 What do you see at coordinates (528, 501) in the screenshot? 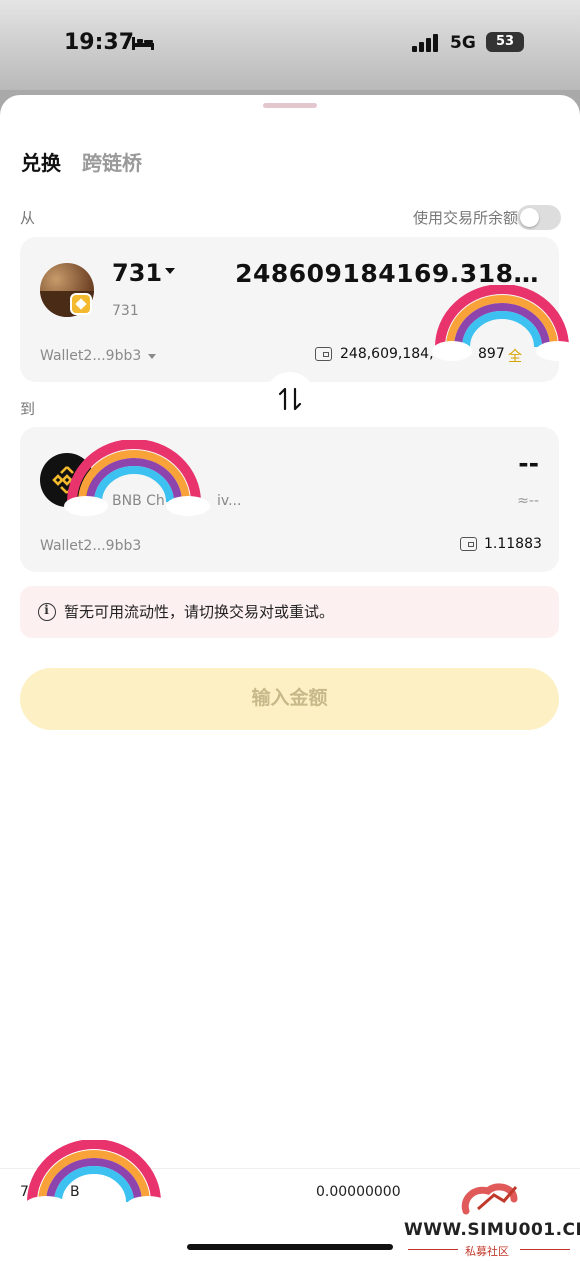
I see `to-amount-approx: ≈--` at bounding box center [528, 501].